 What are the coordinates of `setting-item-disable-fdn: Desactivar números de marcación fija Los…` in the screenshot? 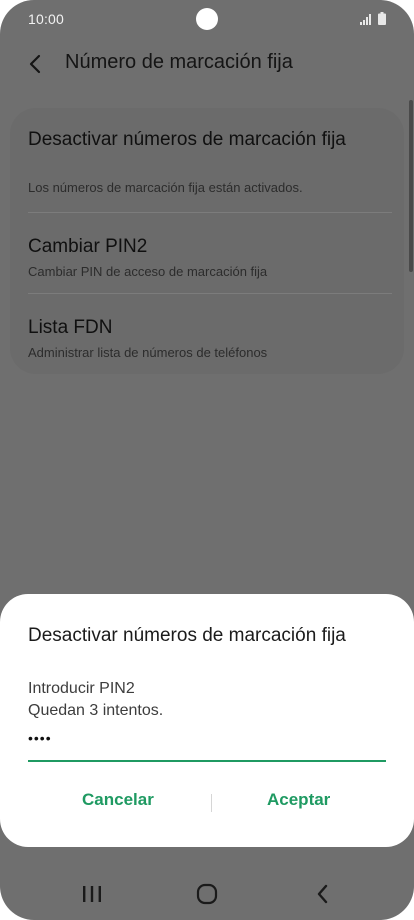 It's located at (207, 159).